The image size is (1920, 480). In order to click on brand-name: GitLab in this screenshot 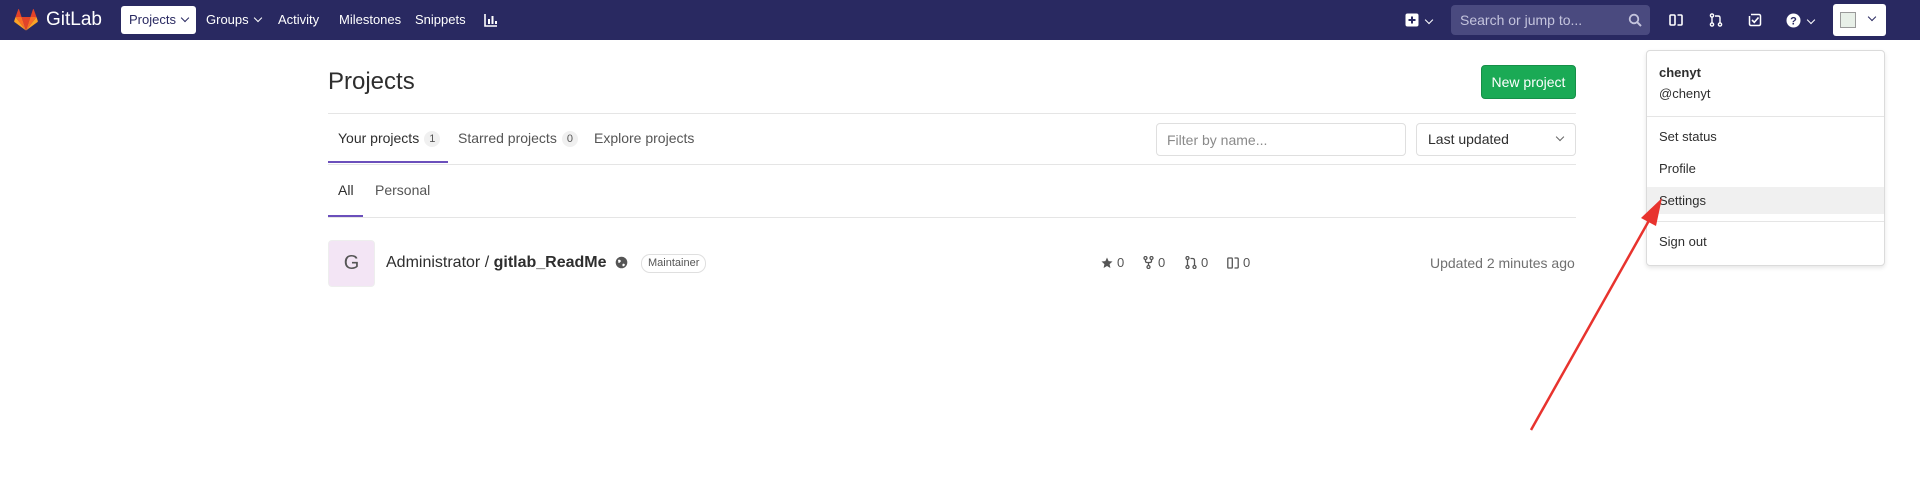, I will do `click(74, 19)`.